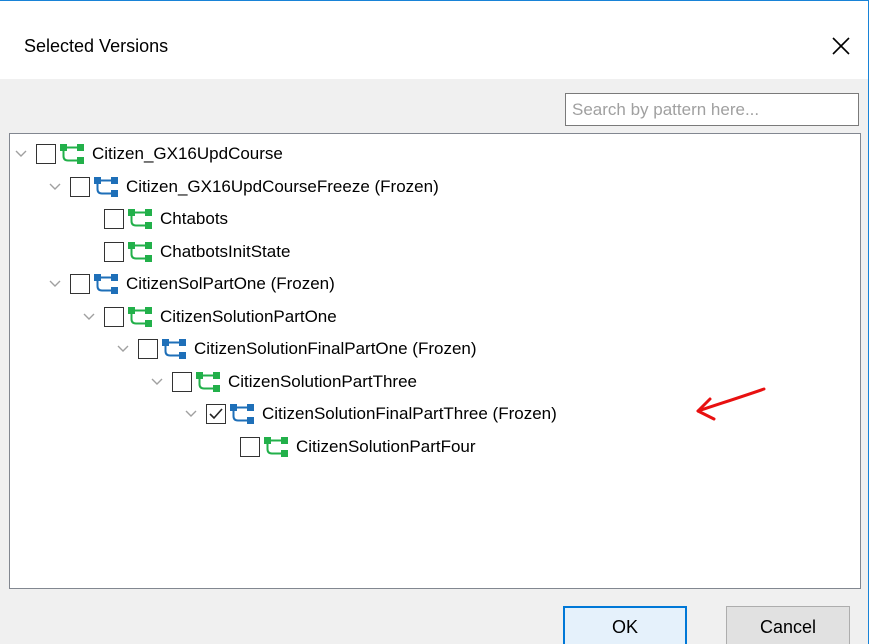 The width and height of the screenshot is (869, 644). Describe the element at coordinates (155, 219) in the screenshot. I see `tree-item: Chtabots` at that location.